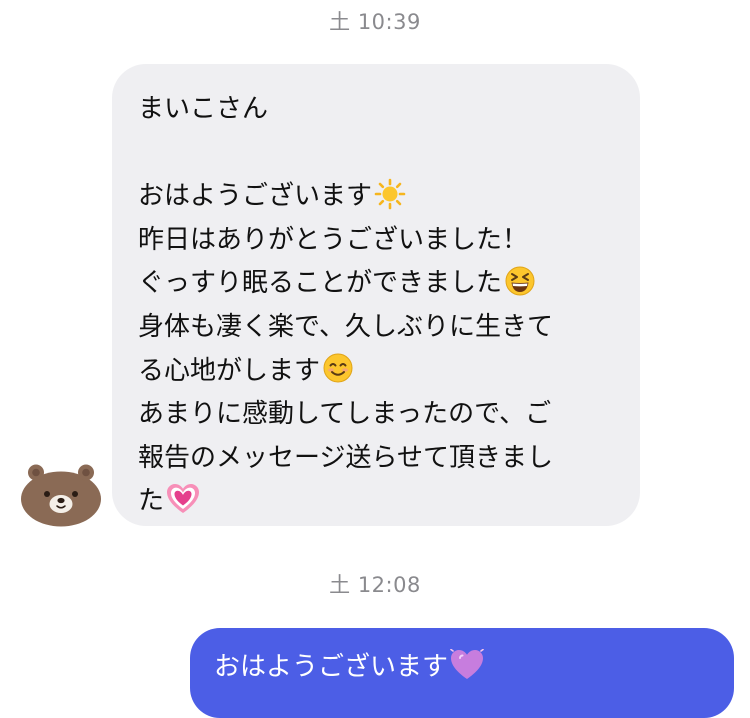 The height and width of the screenshot is (718, 750). Describe the element at coordinates (390, 193) in the screenshot. I see `sun-icon` at that location.